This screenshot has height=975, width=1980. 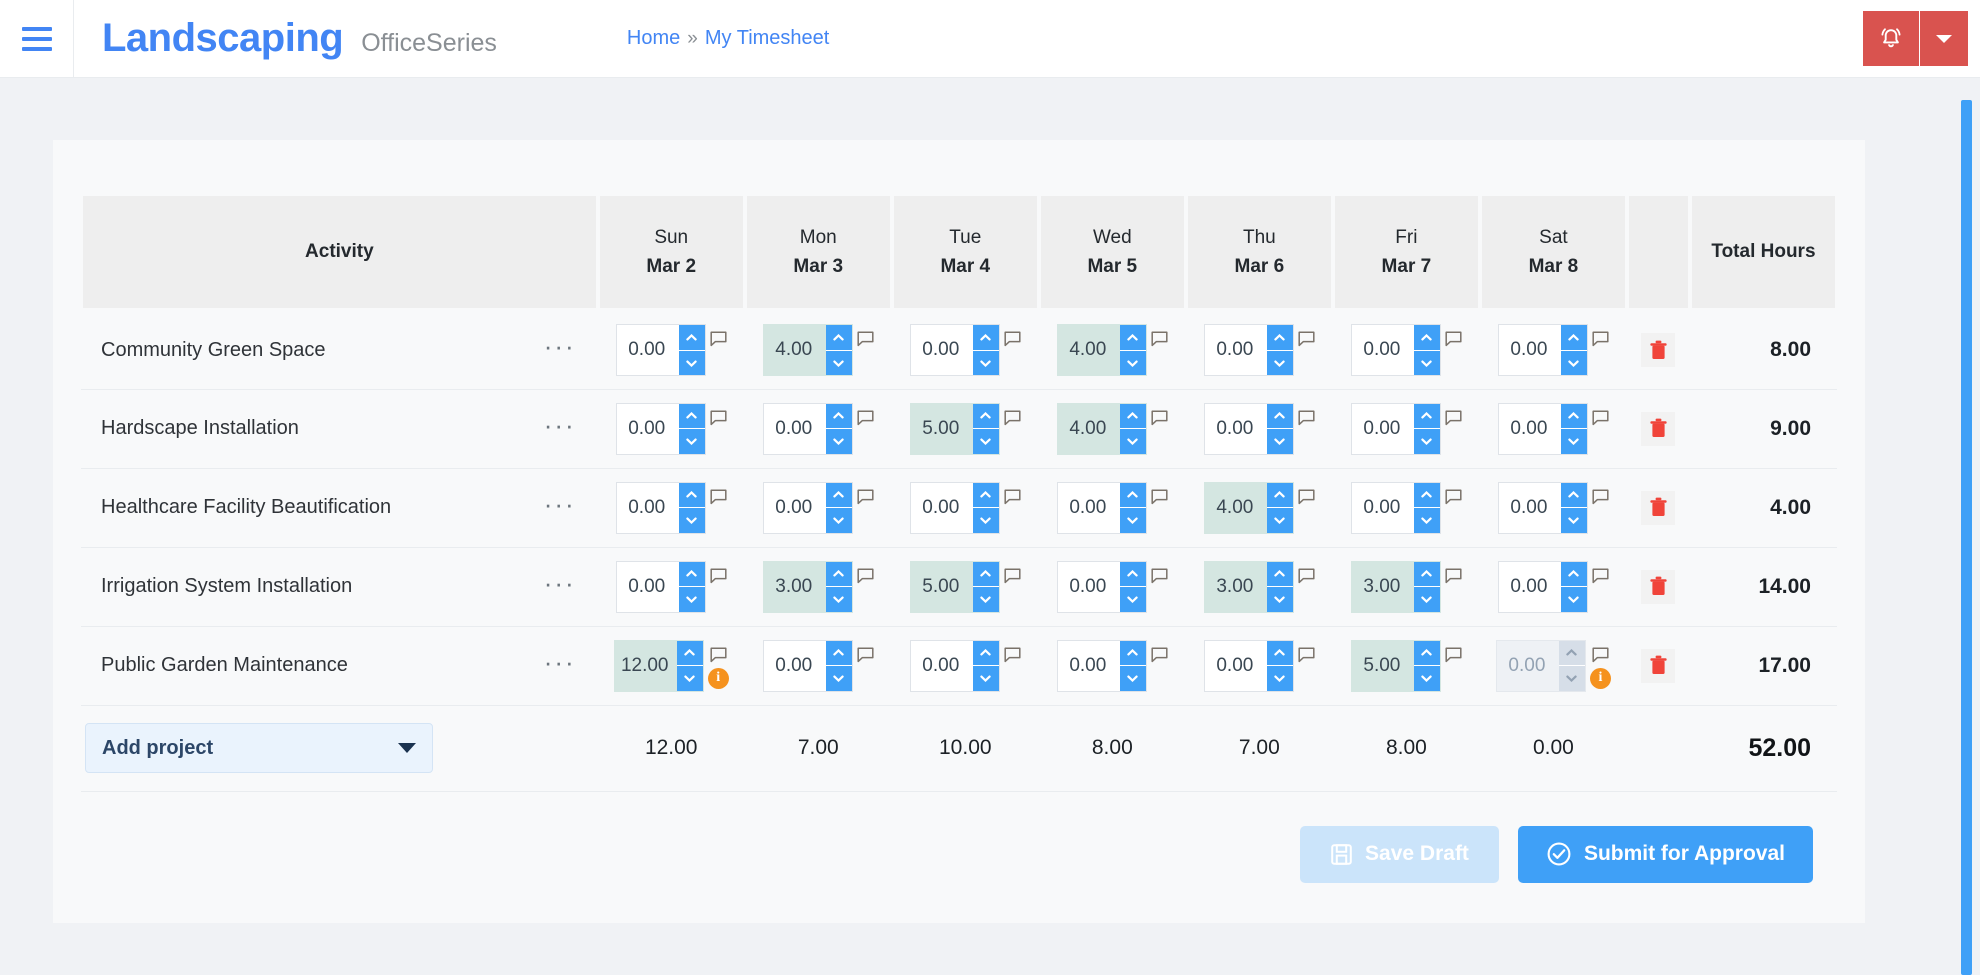 I want to click on submit-for-approval-button: Submit for Approval, so click(x=1665, y=854).